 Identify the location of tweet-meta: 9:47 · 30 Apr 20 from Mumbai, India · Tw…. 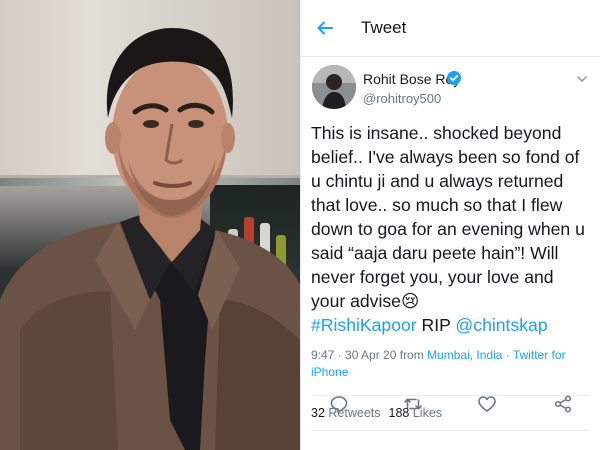
(450, 364).